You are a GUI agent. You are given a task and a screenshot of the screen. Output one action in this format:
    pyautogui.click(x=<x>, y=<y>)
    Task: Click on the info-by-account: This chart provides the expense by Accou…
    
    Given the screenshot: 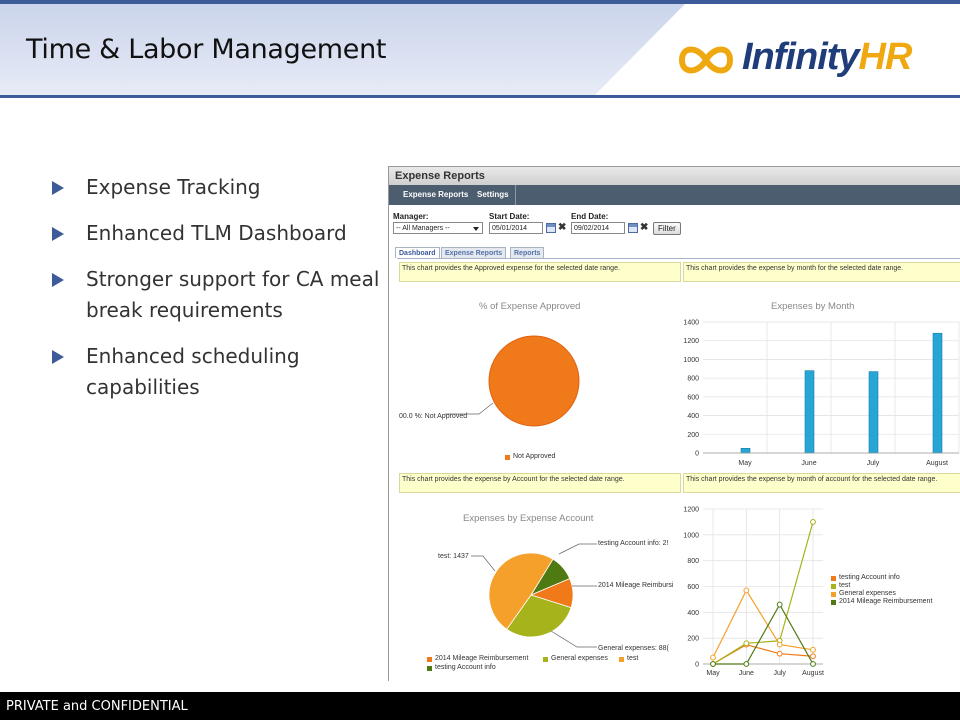 What is the action you would take?
    pyautogui.click(x=540, y=483)
    